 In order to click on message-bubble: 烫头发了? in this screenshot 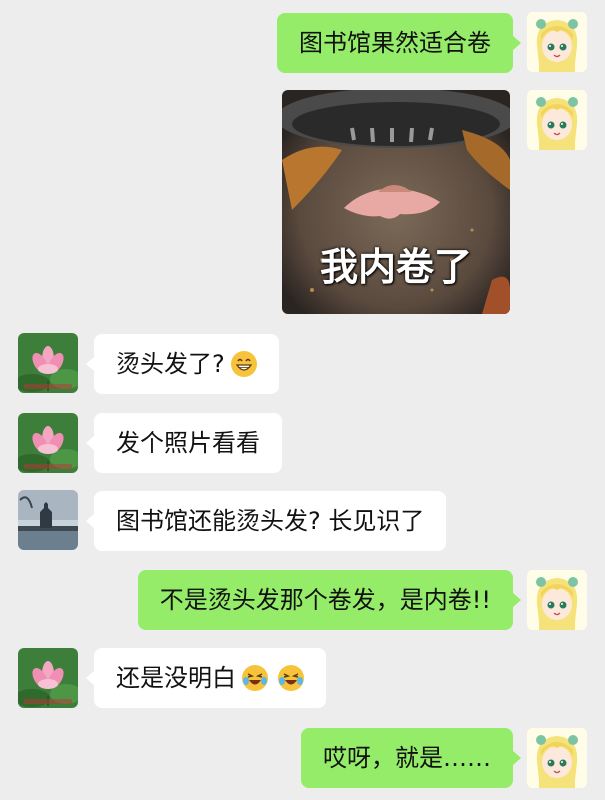, I will do `click(182, 364)`.